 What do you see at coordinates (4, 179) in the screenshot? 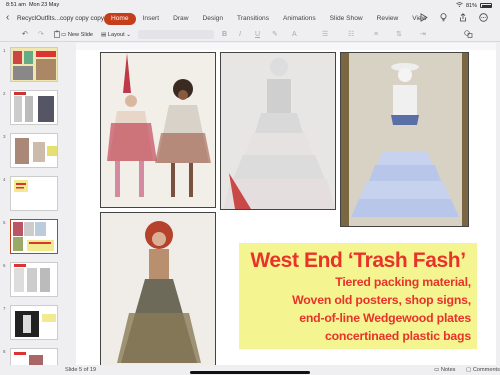
I see `thumbnail-number: 4` at bounding box center [4, 179].